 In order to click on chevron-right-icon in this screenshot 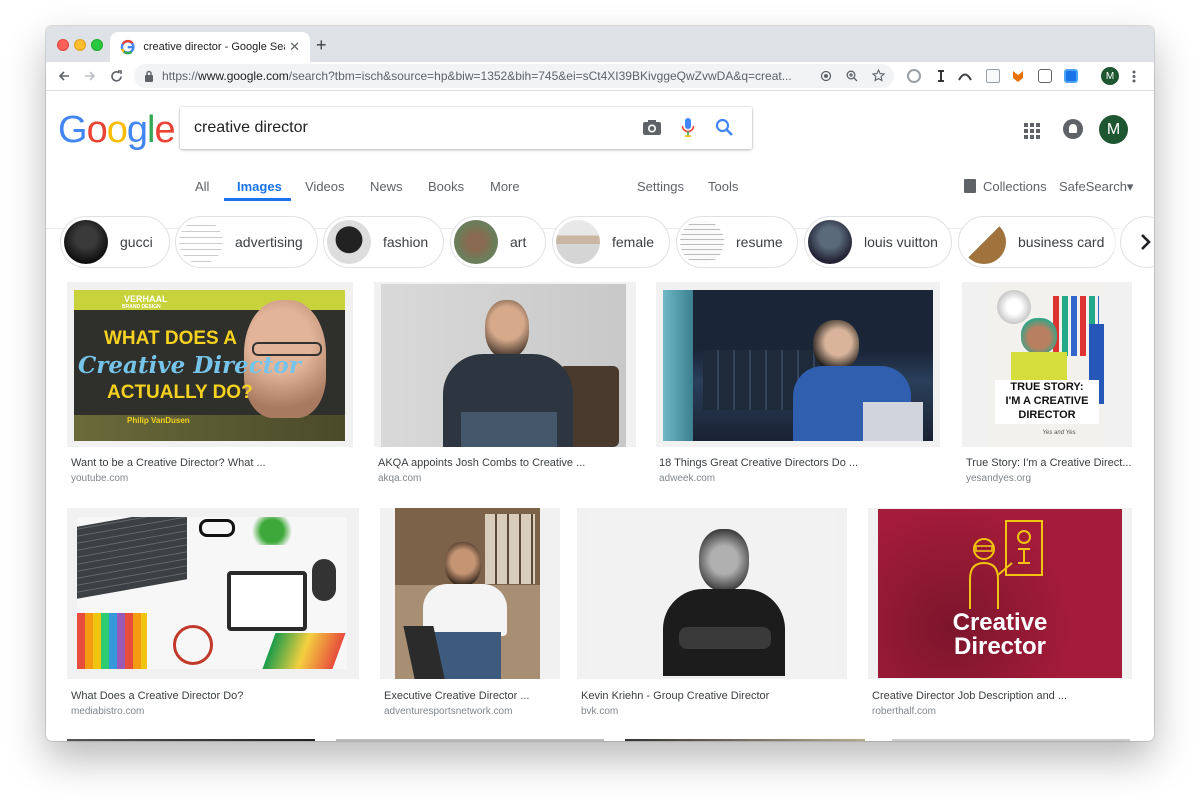, I will do `click(1146, 242)`.